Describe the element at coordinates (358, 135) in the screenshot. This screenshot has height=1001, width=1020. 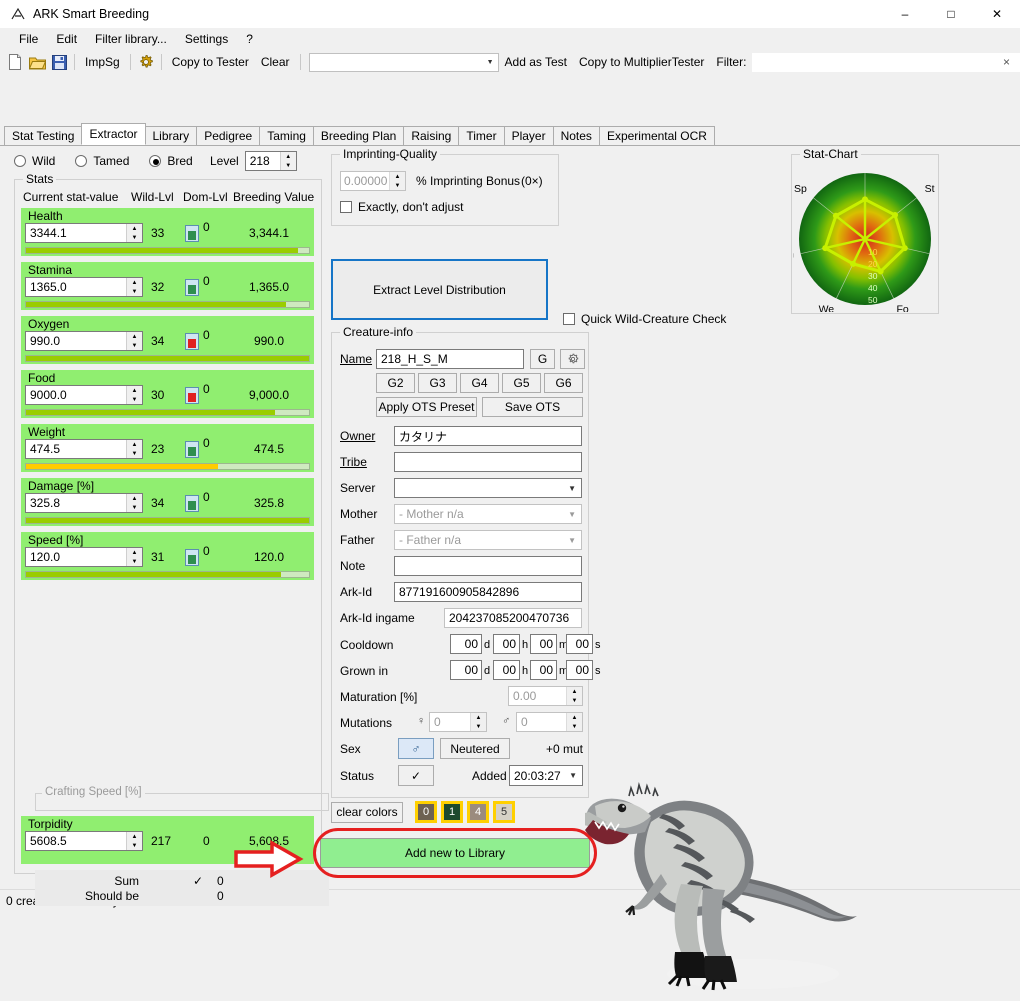
I see `tab-breeding-plan: Breeding Plan` at that location.